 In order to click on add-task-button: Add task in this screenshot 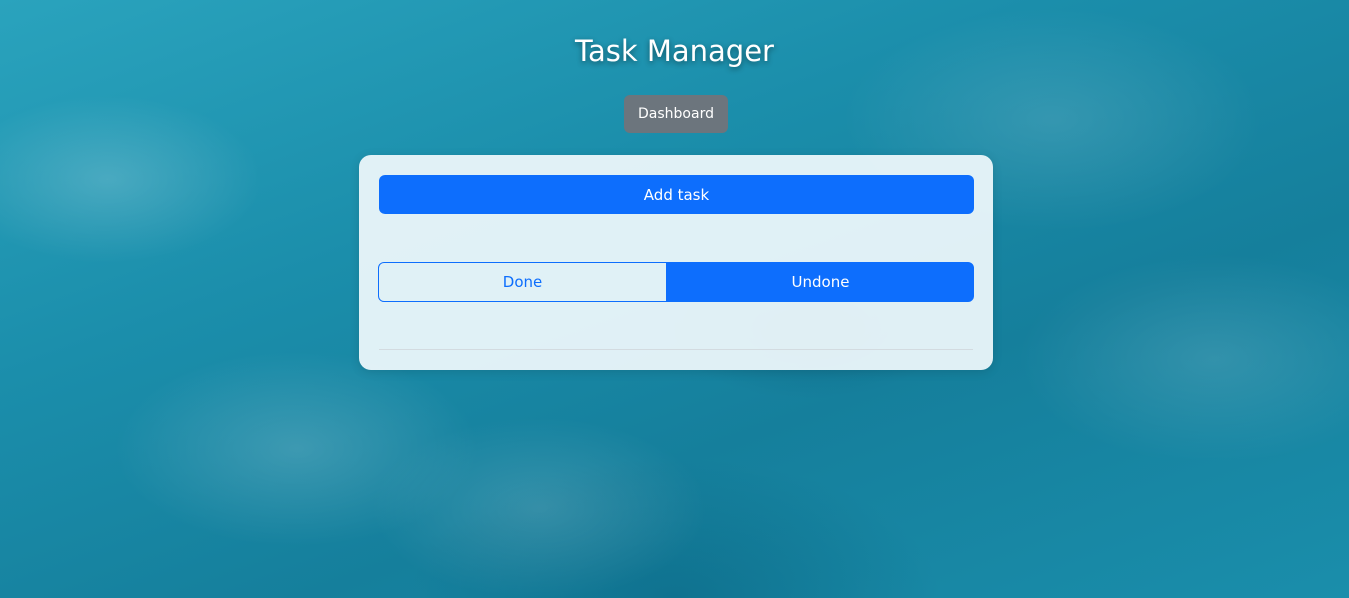, I will do `click(676, 194)`.